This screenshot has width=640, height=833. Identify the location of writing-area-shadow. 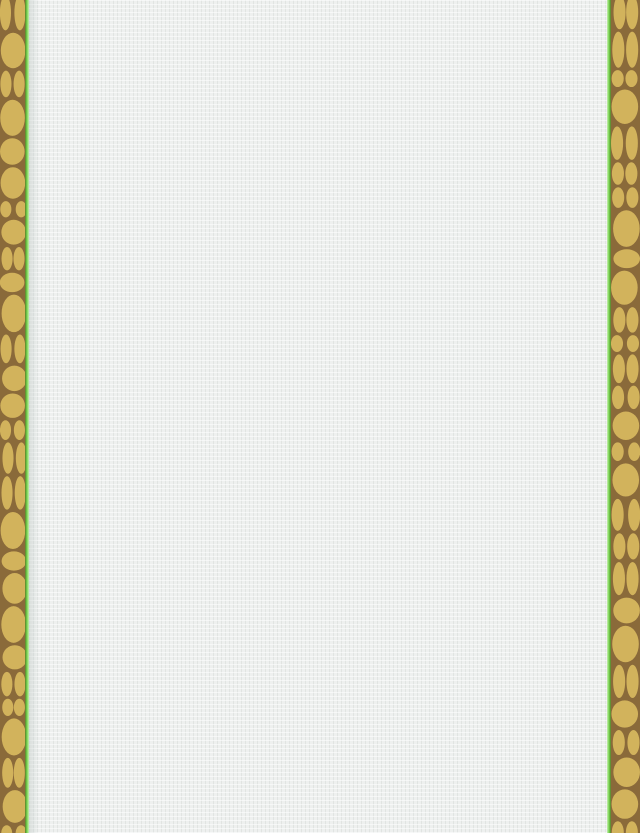
(34, 416).